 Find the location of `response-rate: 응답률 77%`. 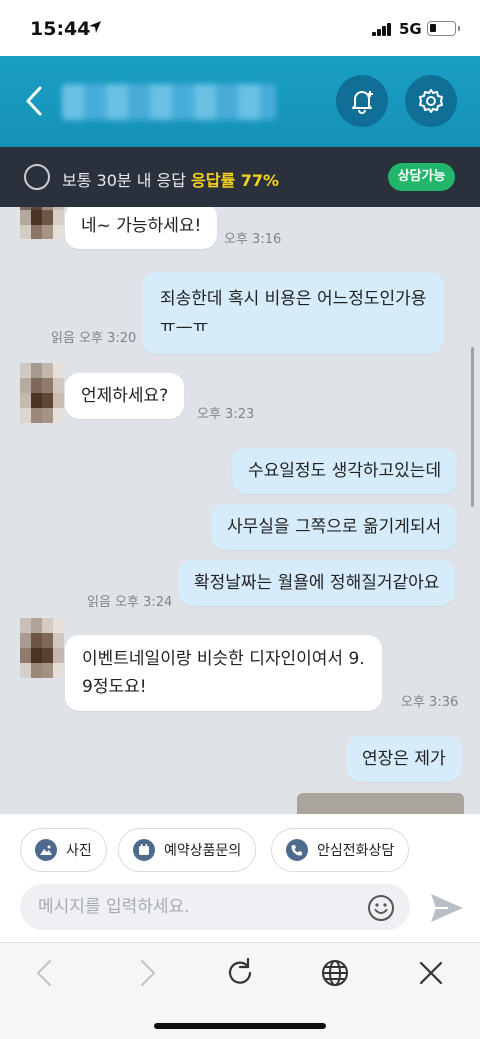

response-rate: 응답률 77% is located at coordinates (235, 180).